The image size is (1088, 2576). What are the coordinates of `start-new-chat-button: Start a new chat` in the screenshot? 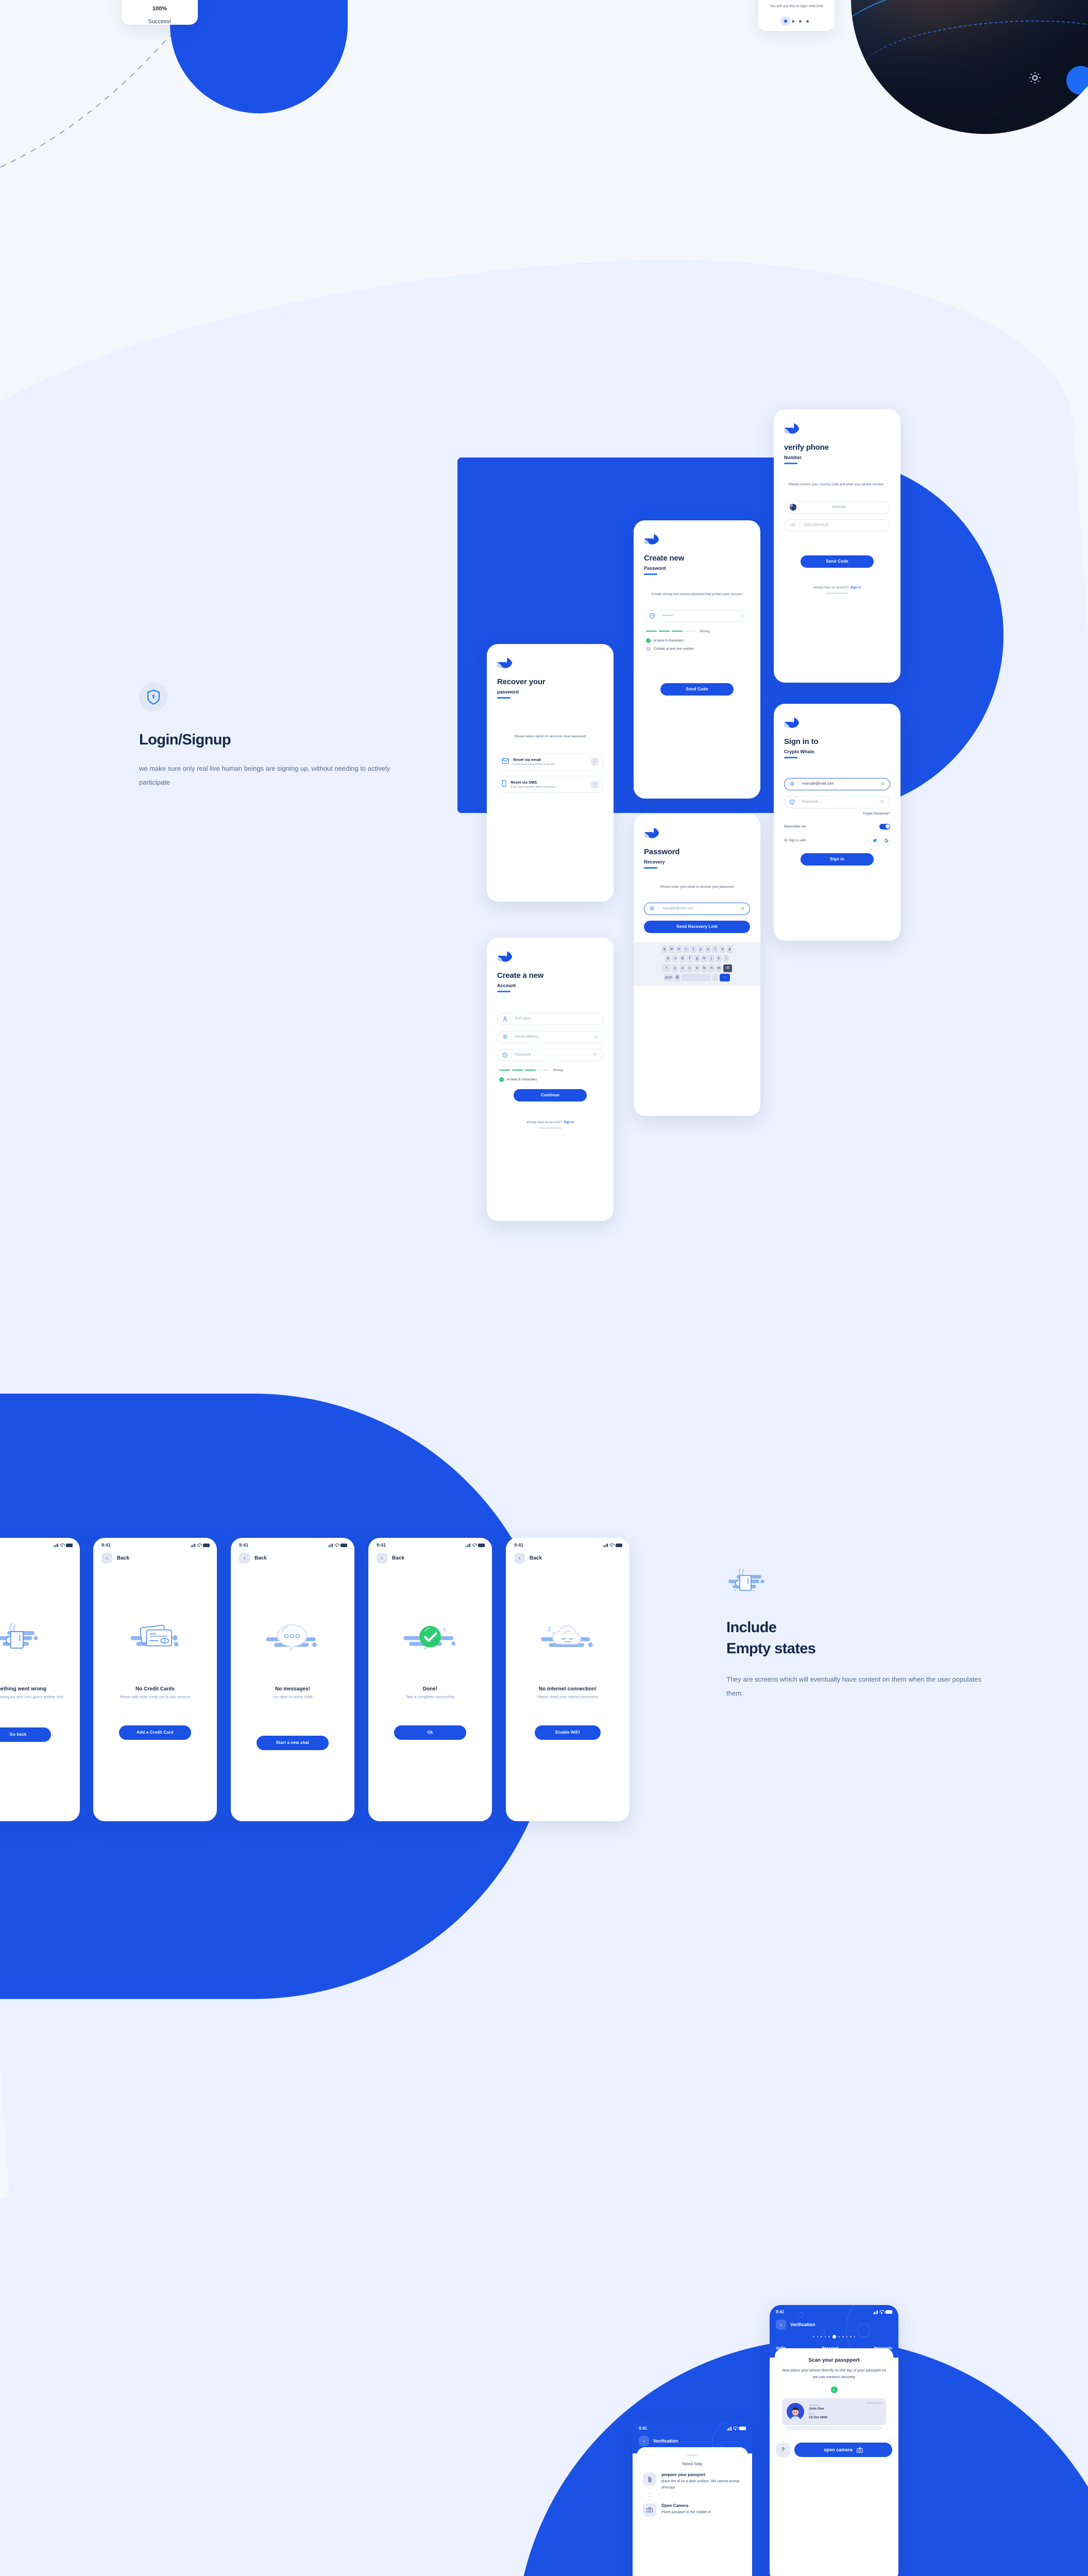 It's located at (293, 1742).